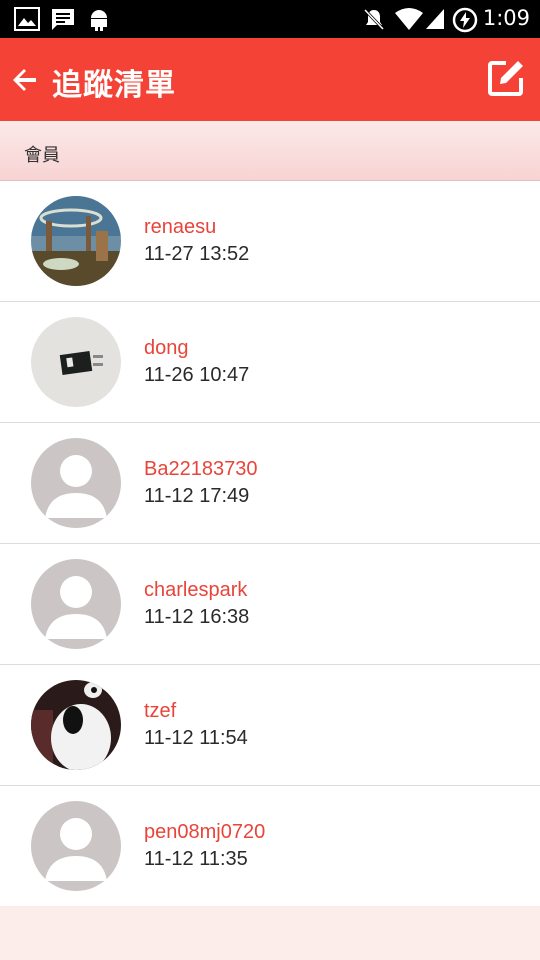 The height and width of the screenshot is (960, 540). I want to click on member-time: 11-12 11:54, so click(196, 738).